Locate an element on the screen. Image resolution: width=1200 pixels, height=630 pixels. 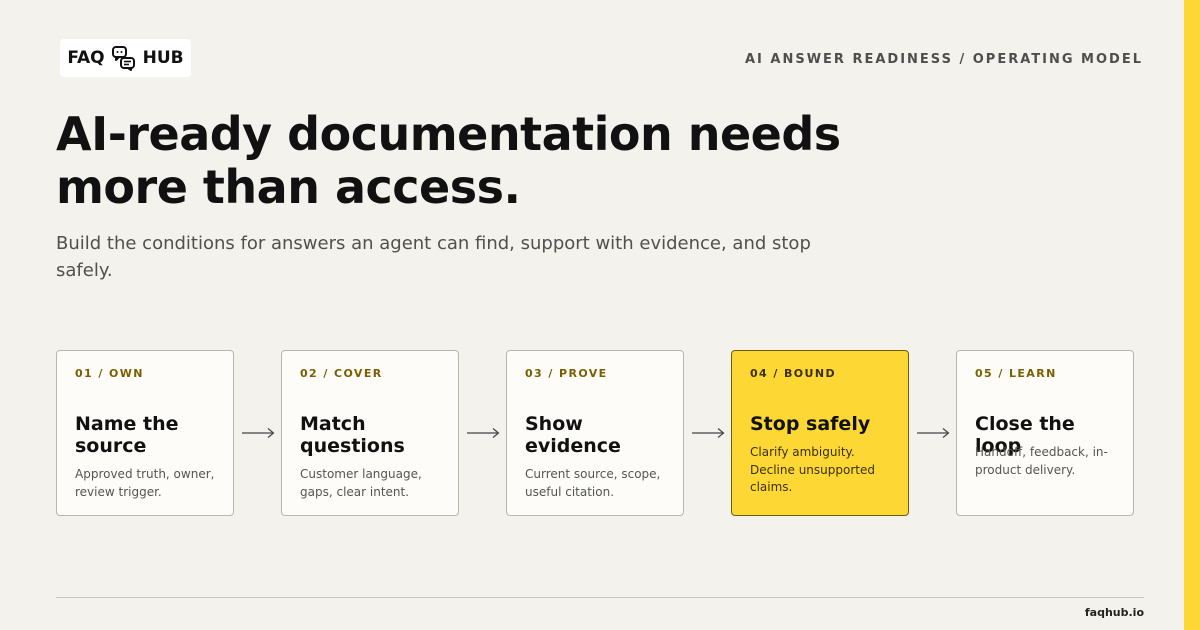
step-tag: 03 / PROVE is located at coordinates (566, 373).